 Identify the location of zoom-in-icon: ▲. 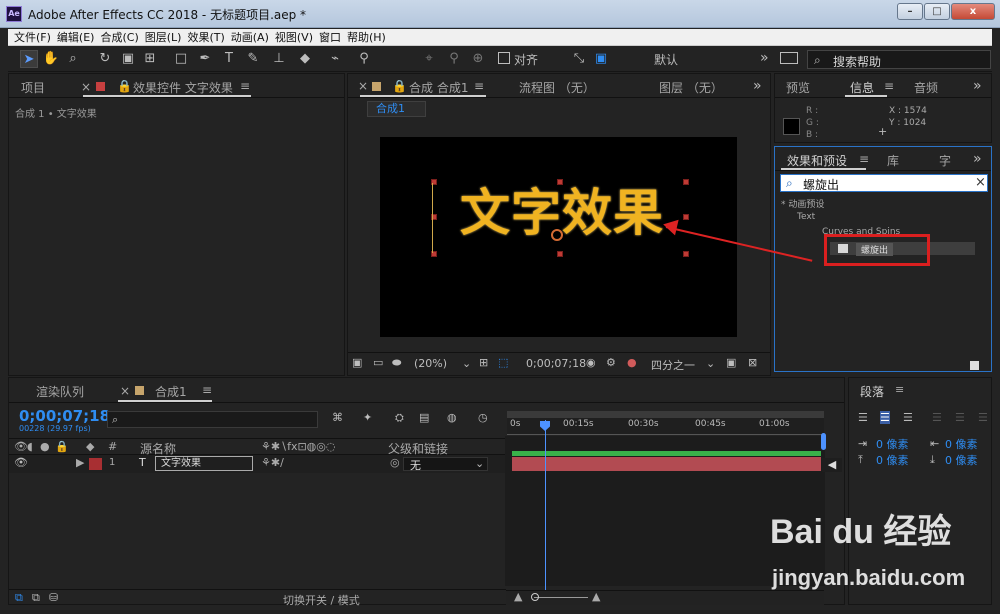
(596, 596).